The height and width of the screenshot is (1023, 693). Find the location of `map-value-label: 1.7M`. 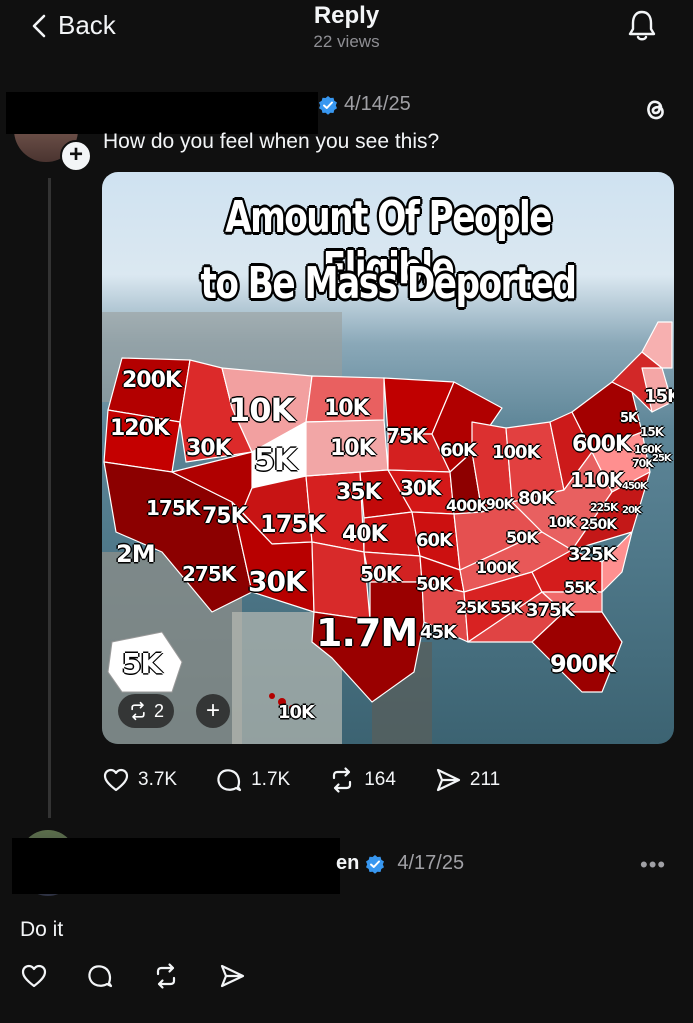

map-value-label: 1.7M is located at coordinates (367, 633).